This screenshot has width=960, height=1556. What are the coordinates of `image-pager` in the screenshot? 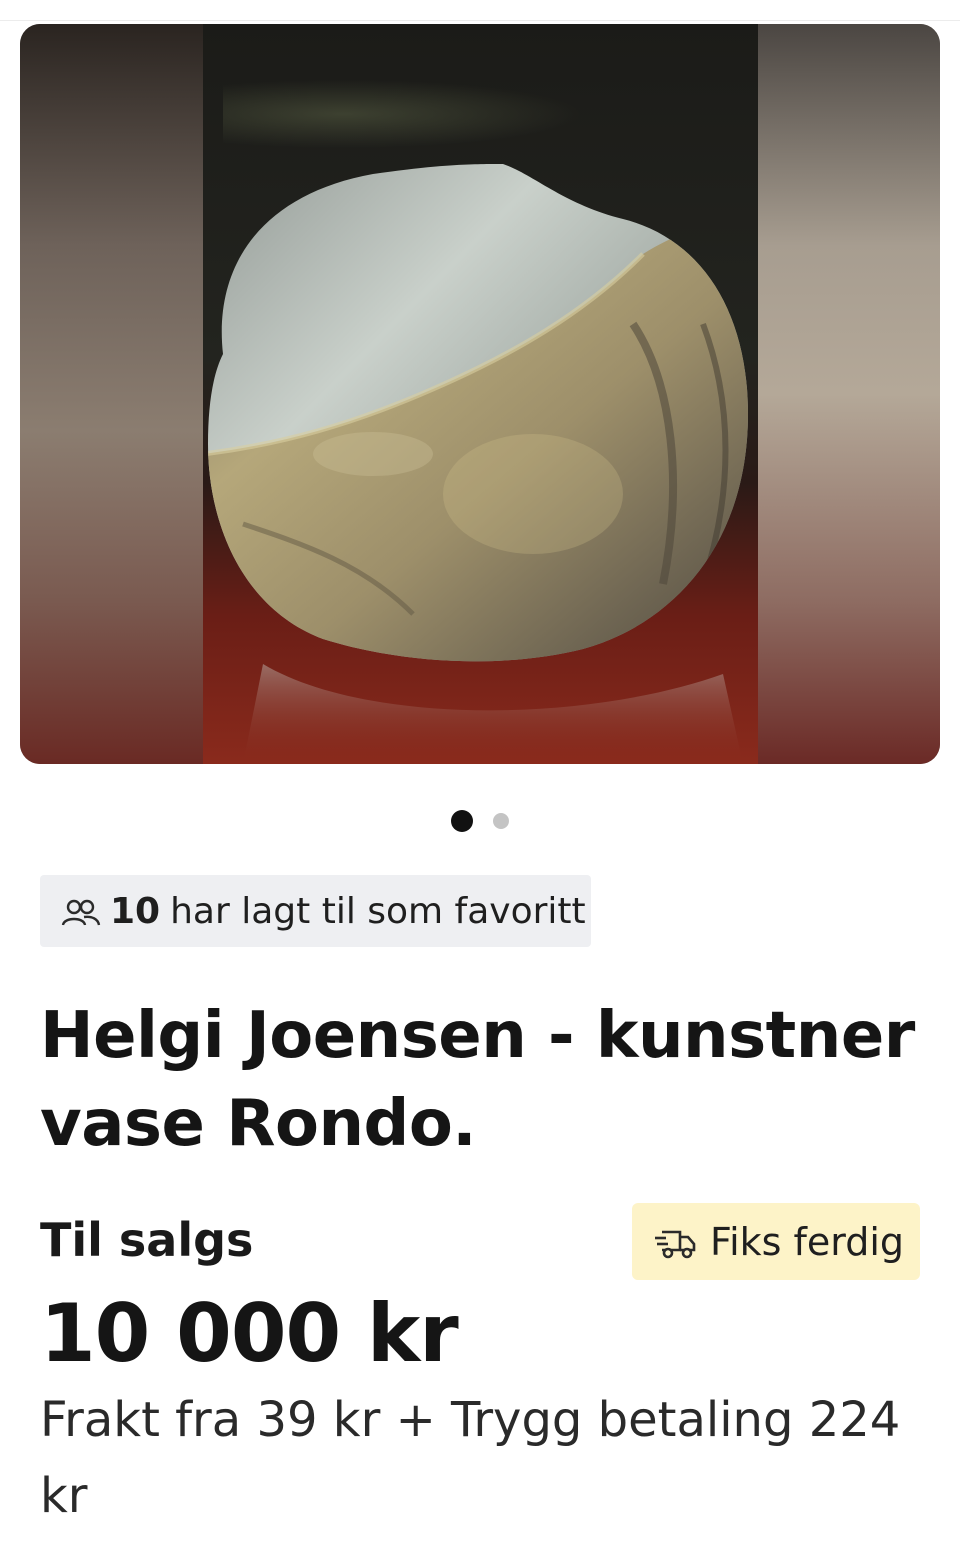 It's located at (480, 821).